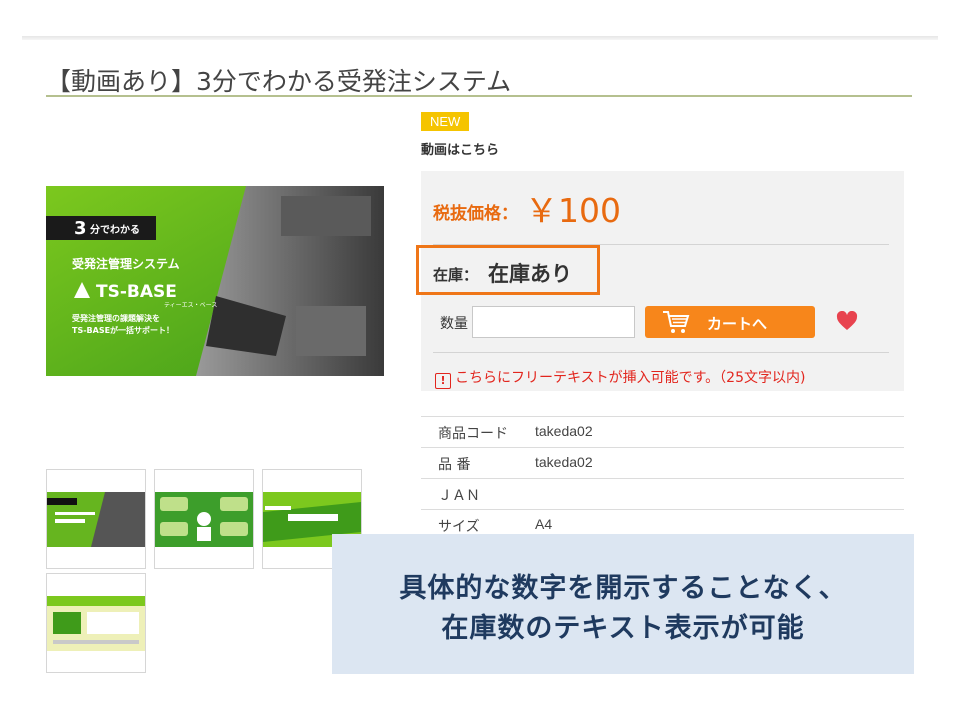 Image resolution: width=960 pixels, height=720 pixels. Describe the element at coordinates (564, 462) in the screenshot. I see `spec-value-item-number: takeda02` at that location.